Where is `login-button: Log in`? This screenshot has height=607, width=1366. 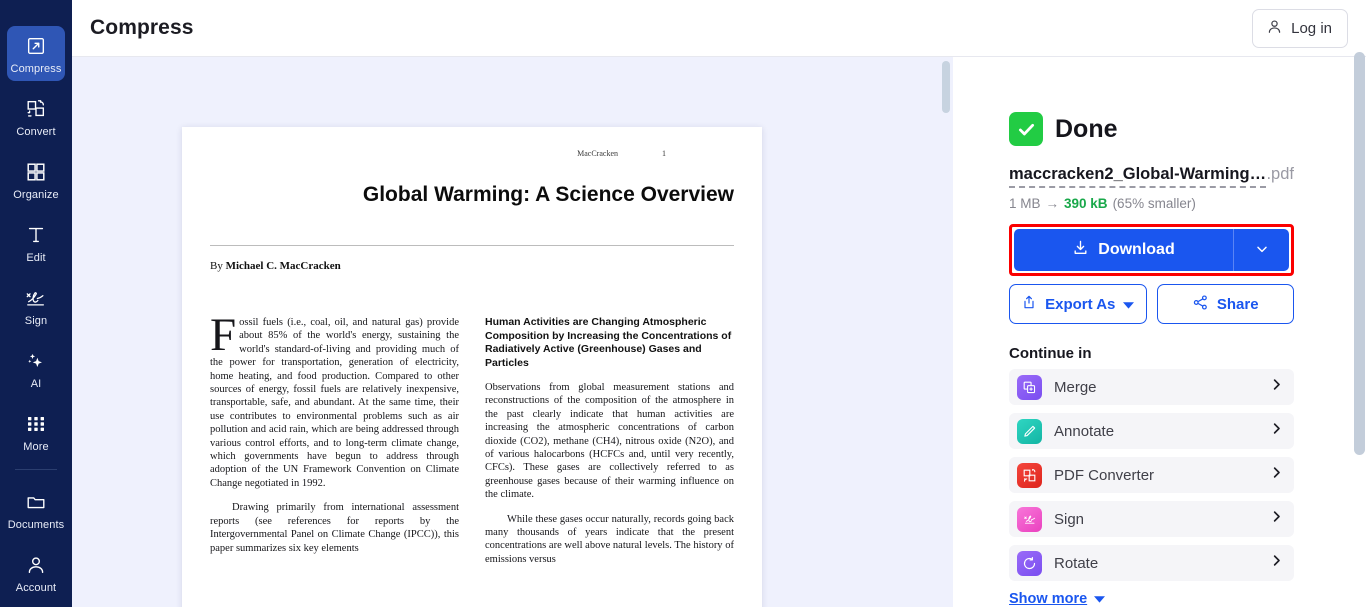 login-button: Log in is located at coordinates (1300, 28).